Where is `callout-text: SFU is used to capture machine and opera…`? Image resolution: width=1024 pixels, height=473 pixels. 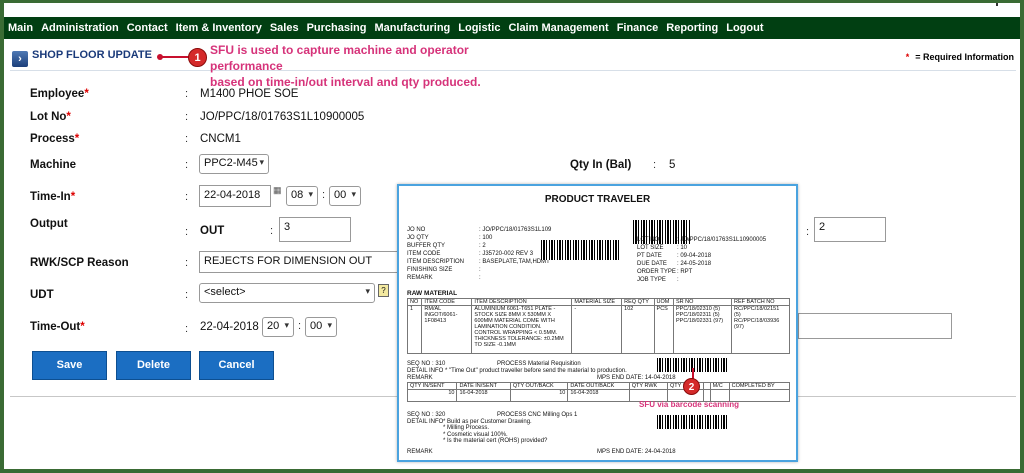
callout-text: SFU is used to capture machine and opera… is located at coordinates (375, 66).